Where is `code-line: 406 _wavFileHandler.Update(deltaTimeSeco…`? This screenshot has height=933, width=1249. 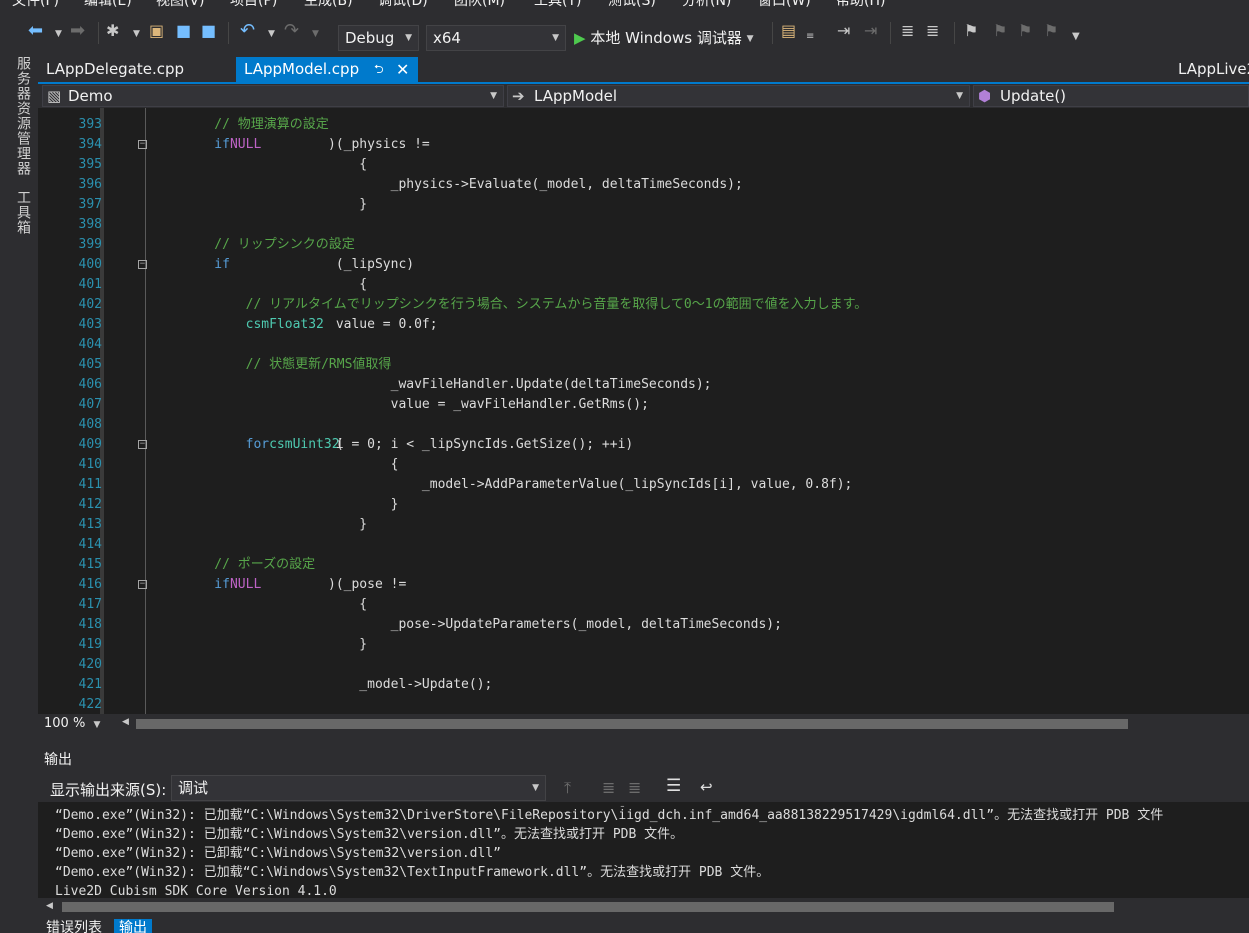
code-line: 406 _wavFileHandler.Update(deltaTimeSeco… is located at coordinates (643, 385).